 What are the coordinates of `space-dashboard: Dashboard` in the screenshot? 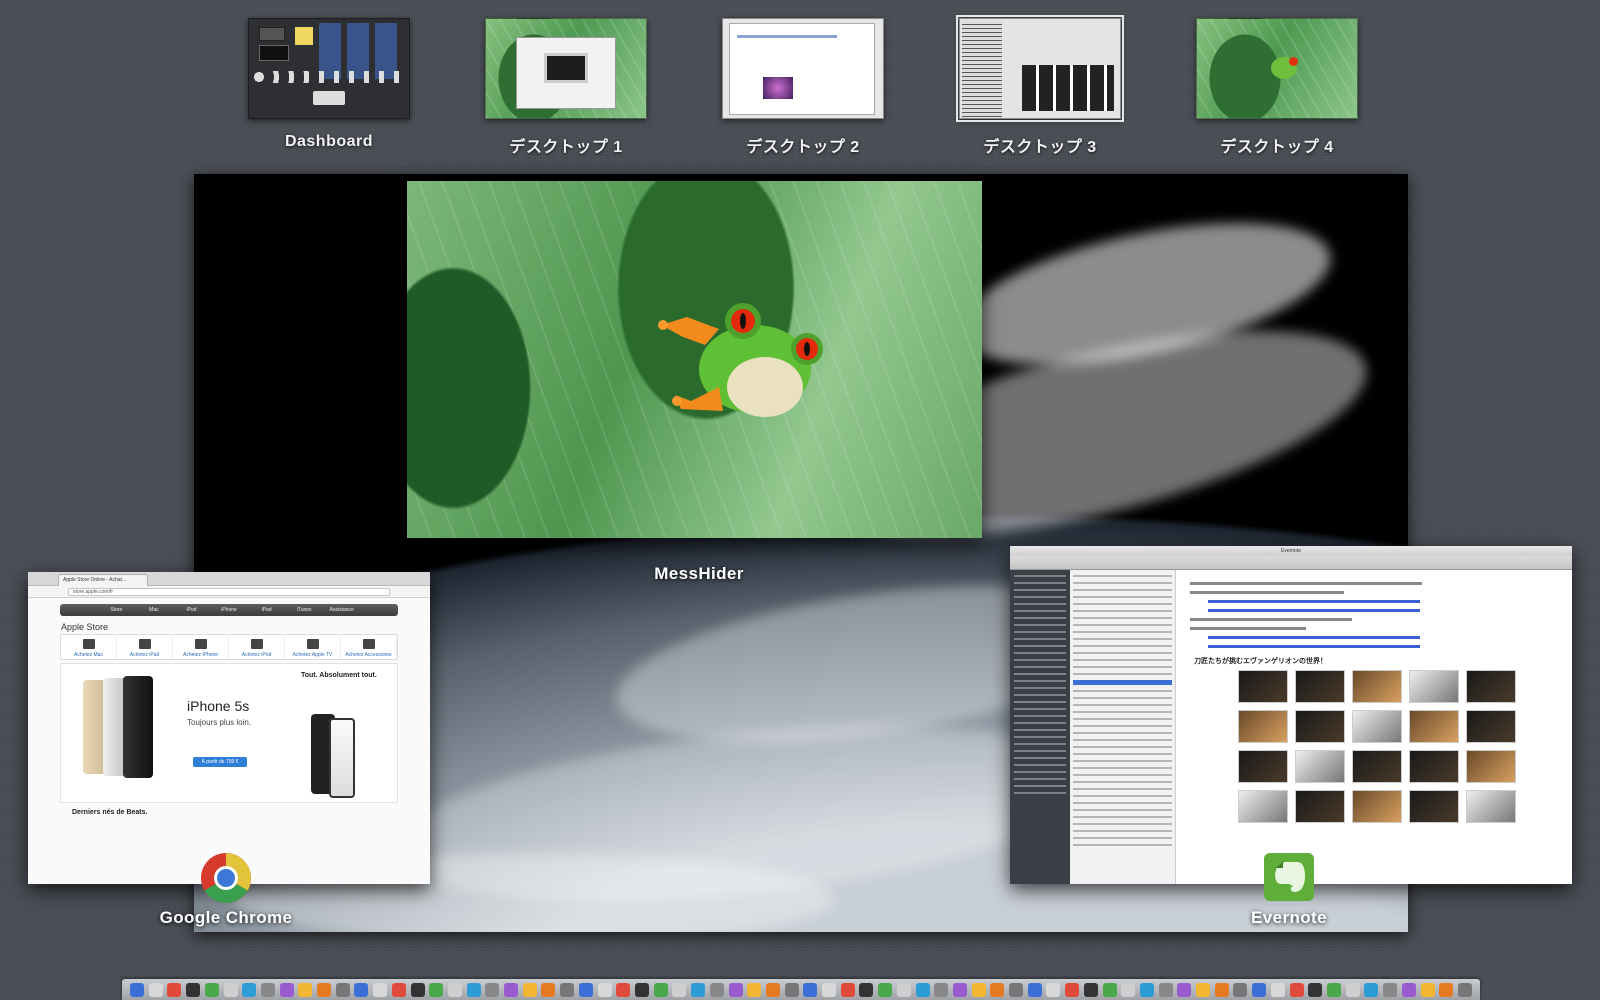 It's located at (329, 84).